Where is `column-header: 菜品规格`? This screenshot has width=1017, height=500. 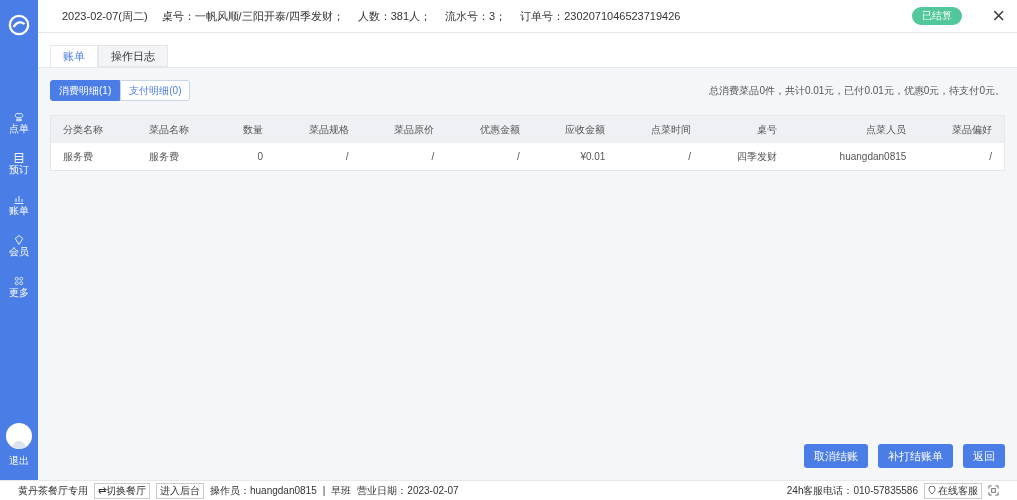
column-header: 菜品规格 is located at coordinates (317, 129).